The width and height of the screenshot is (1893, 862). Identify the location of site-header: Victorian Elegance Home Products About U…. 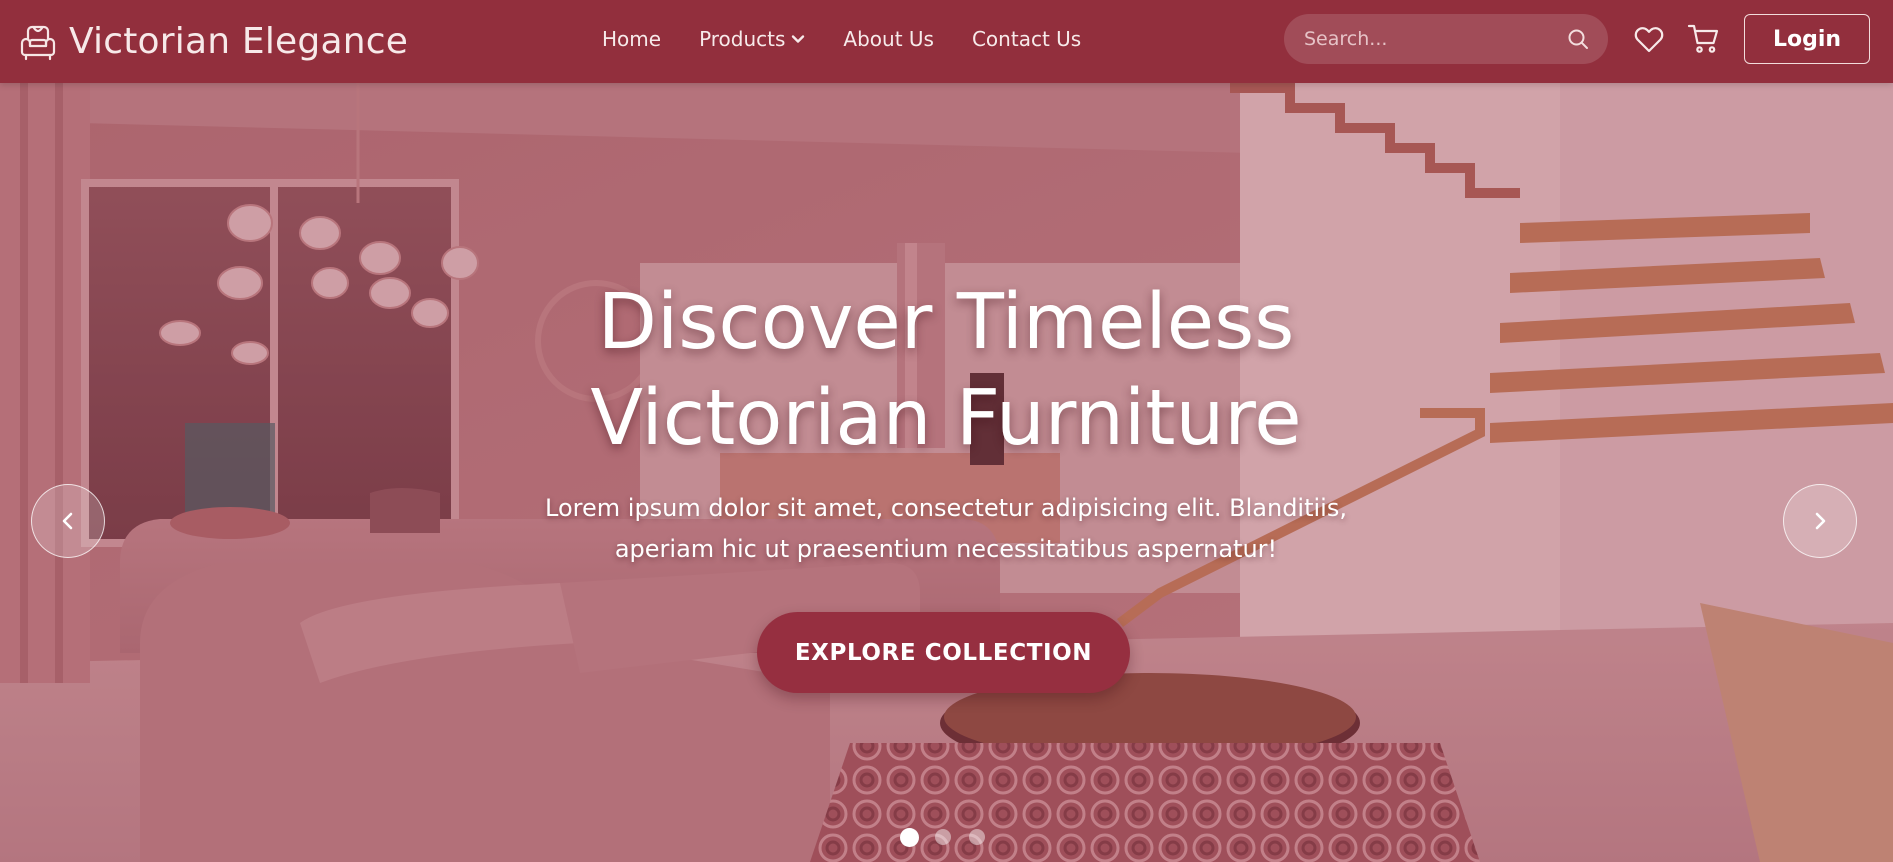
(946, 41).